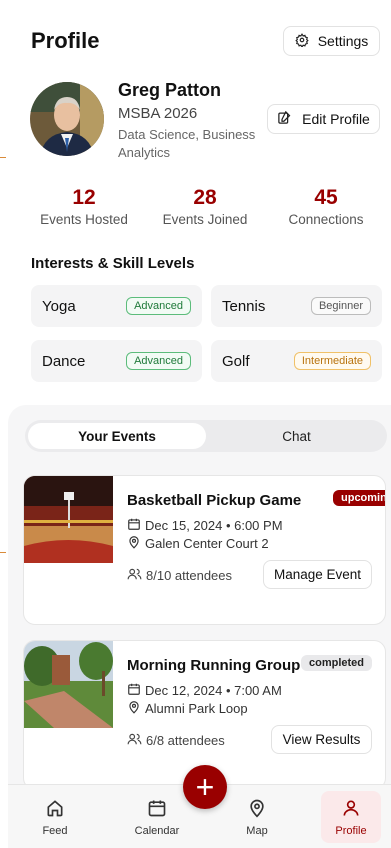 This screenshot has height=848, width=391. What do you see at coordinates (189, 575) in the screenshot?
I see `attendees-text: 8/10 attendees` at bounding box center [189, 575].